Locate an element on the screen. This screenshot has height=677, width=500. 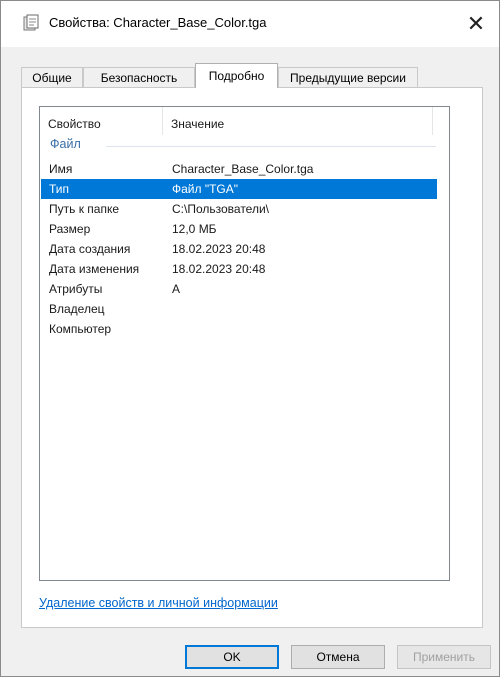
property-name: Дата изменения is located at coordinates (94, 269).